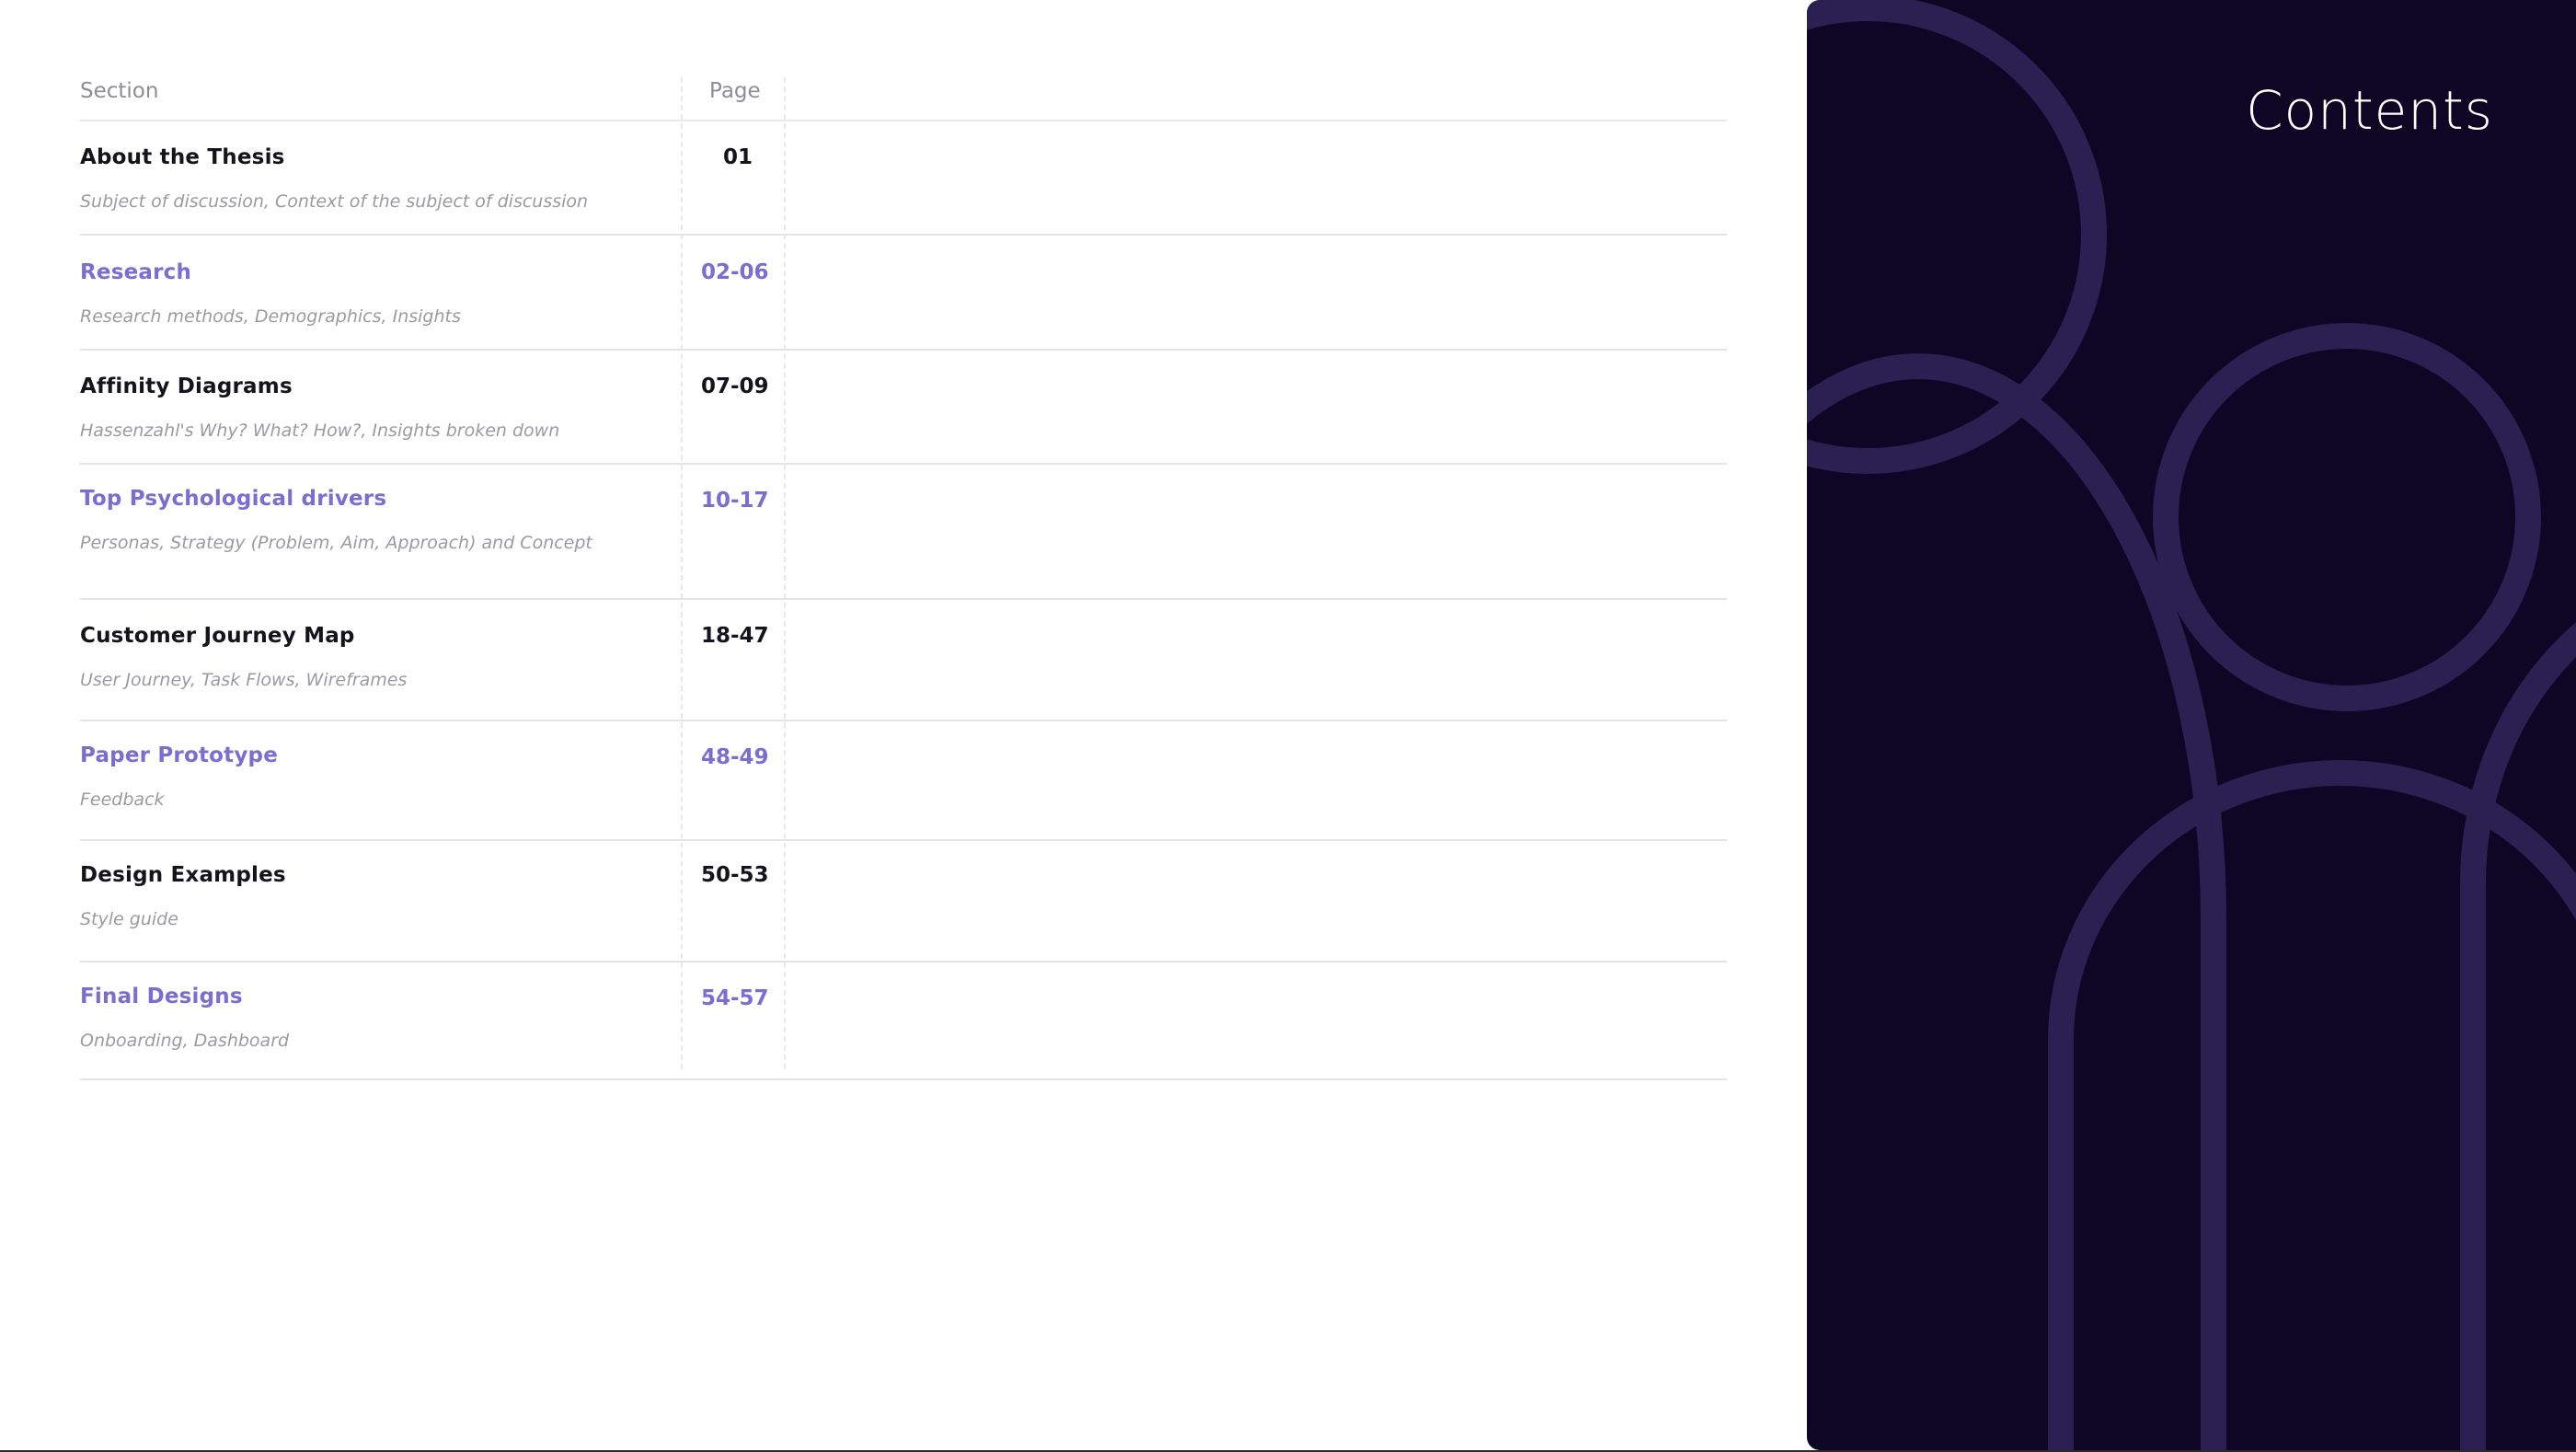  Describe the element at coordinates (735, 998) in the screenshot. I see `row-page-range: 54-57` at that location.